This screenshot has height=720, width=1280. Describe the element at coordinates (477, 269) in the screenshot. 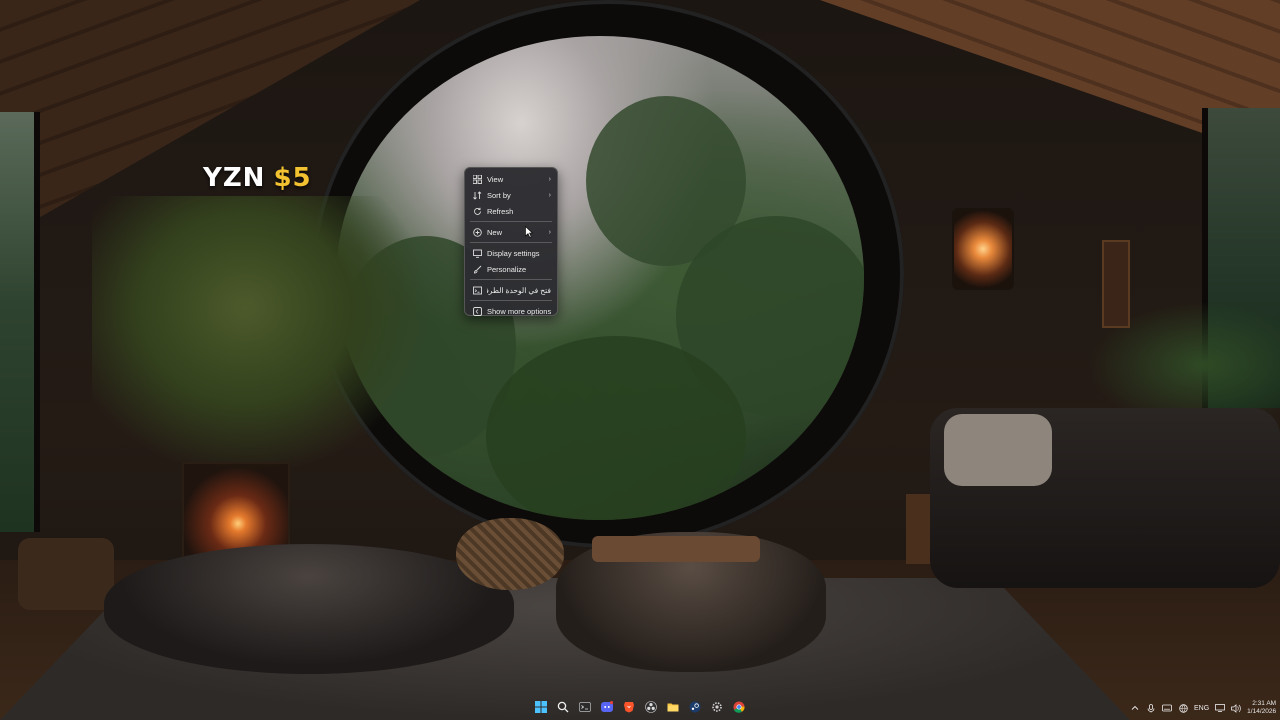

I see `brush-icon` at that location.